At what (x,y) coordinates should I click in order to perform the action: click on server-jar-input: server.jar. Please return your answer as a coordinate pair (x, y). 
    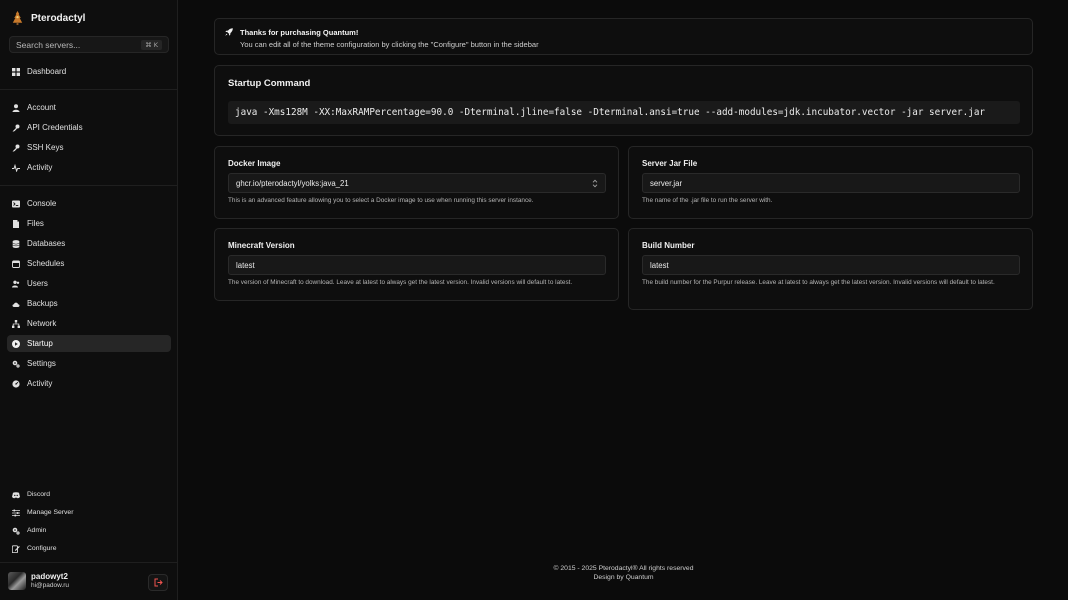
    Looking at the image, I should click on (831, 183).